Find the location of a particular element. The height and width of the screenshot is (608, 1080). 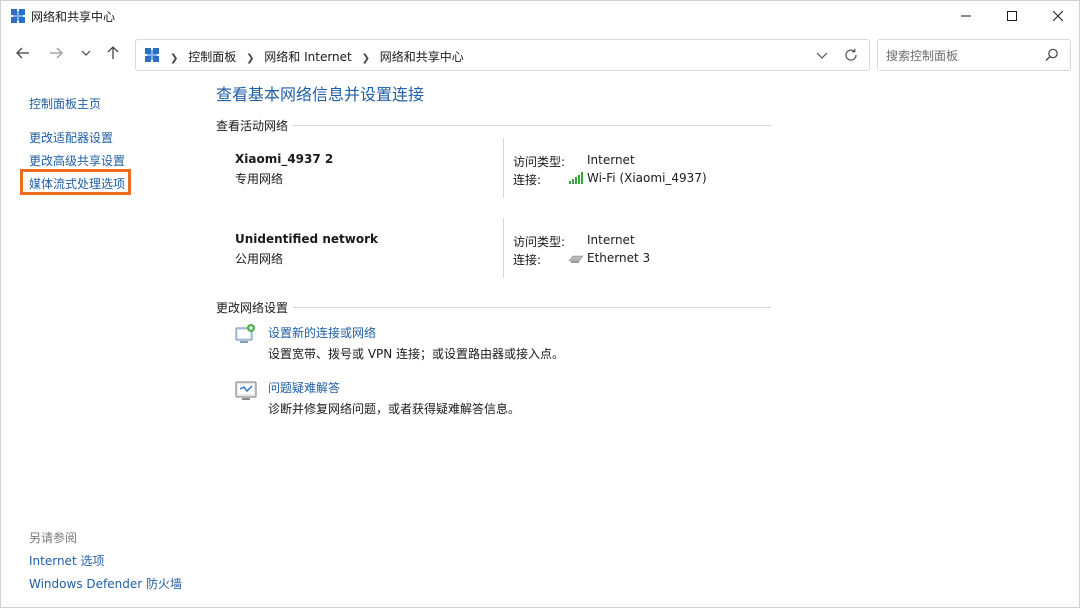

maximize-icon is located at coordinates (1012, 16).